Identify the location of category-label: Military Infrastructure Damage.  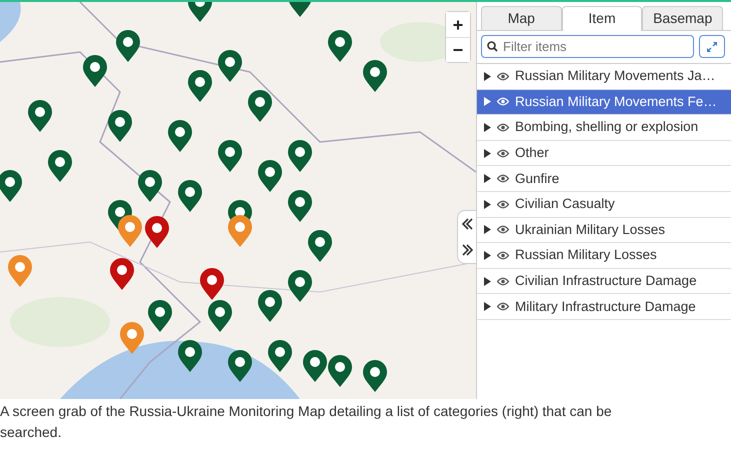
(605, 307).